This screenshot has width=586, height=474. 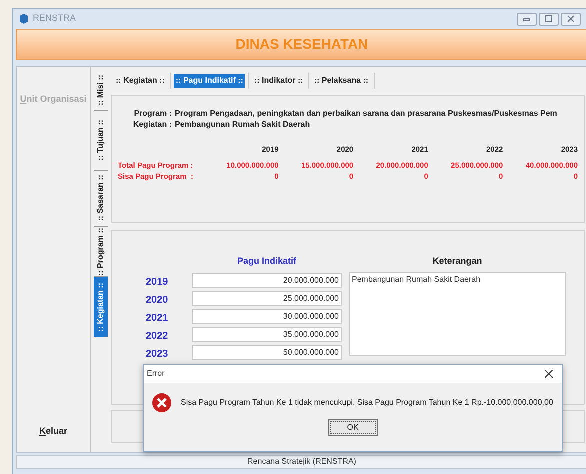 I want to click on tab: :: Kegiatan ::, so click(x=140, y=81).